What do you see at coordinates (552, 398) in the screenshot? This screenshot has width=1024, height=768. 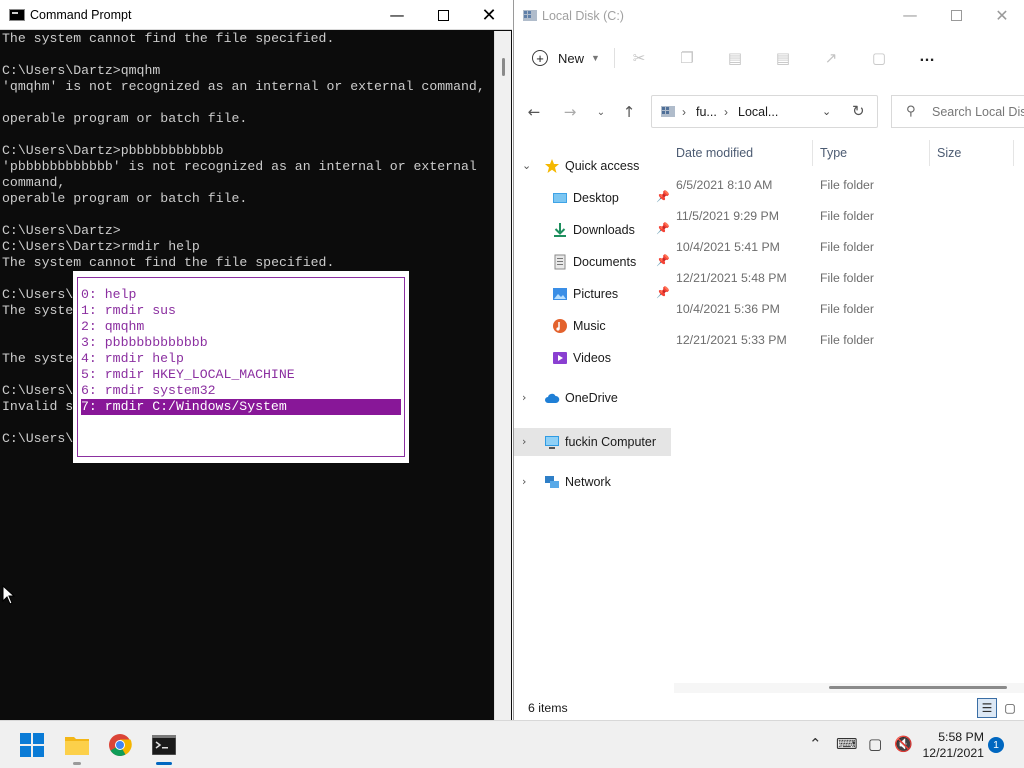 I see `cloud-icon` at bounding box center [552, 398].